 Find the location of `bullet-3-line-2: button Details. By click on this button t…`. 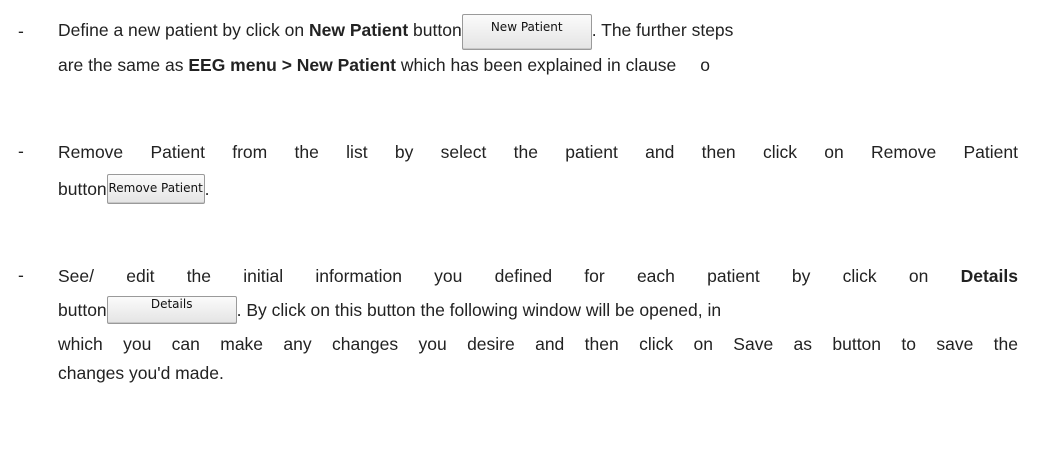

bullet-3-line-2: button Details. By click on this button t… is located at coordinates (389, 310).